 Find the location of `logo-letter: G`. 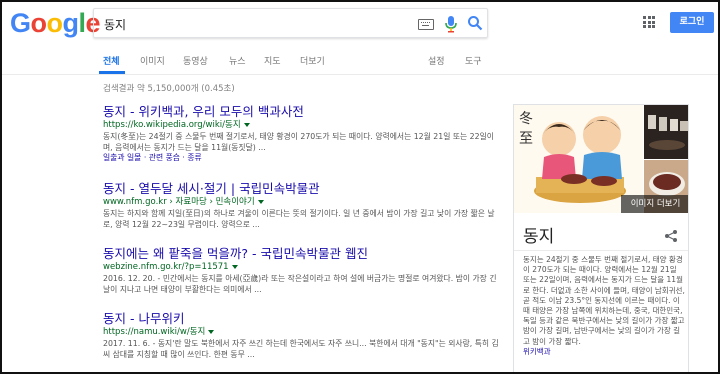

logo-letter: G is located at coordinates (20, 23).